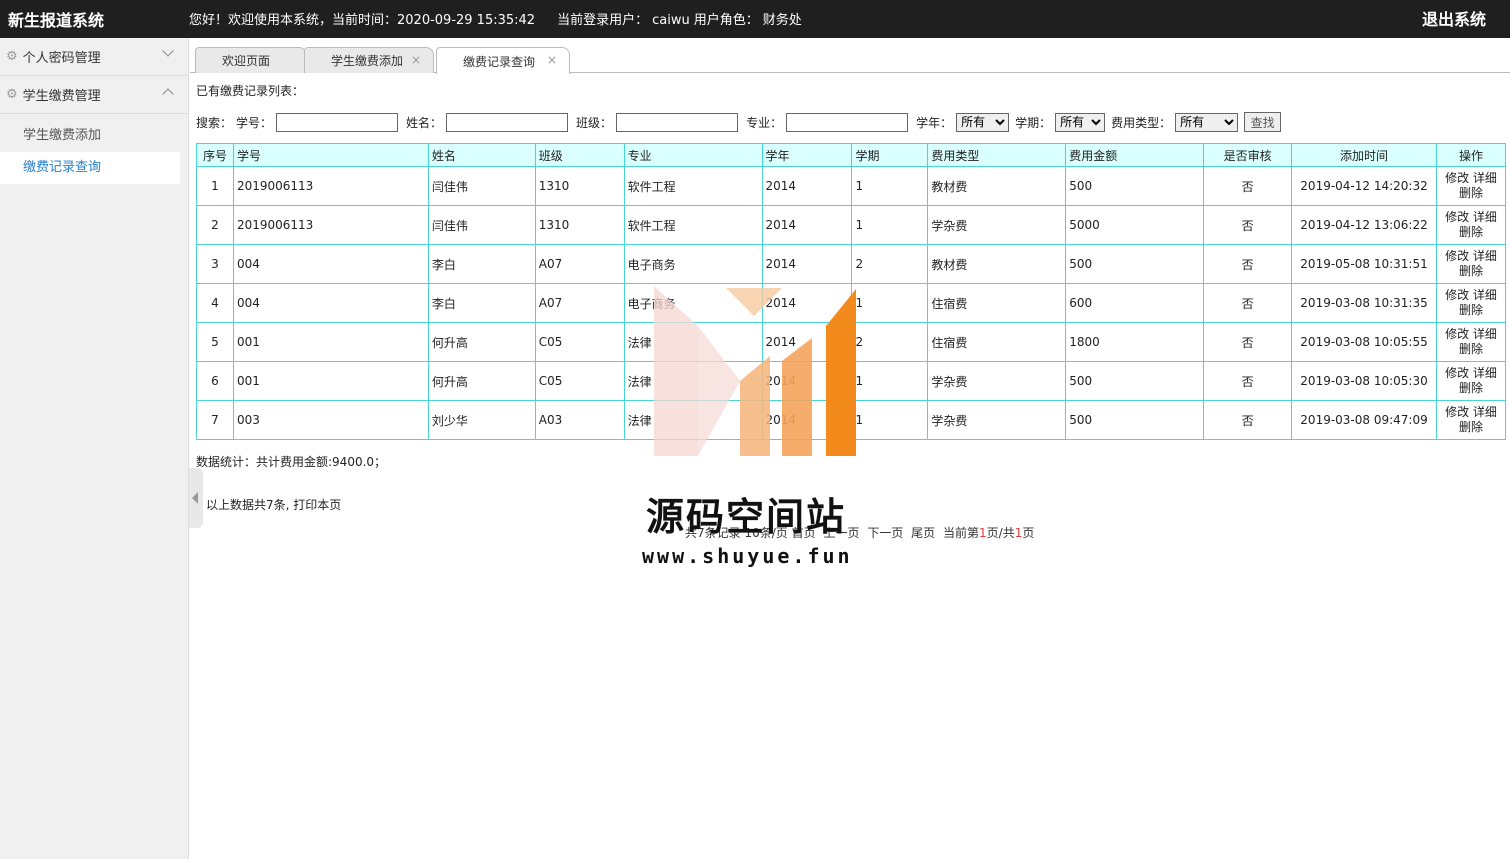  What do you see at coordinates (507, 122) in the screenshot?
I see `name-input` at bounding box center [507, 122].